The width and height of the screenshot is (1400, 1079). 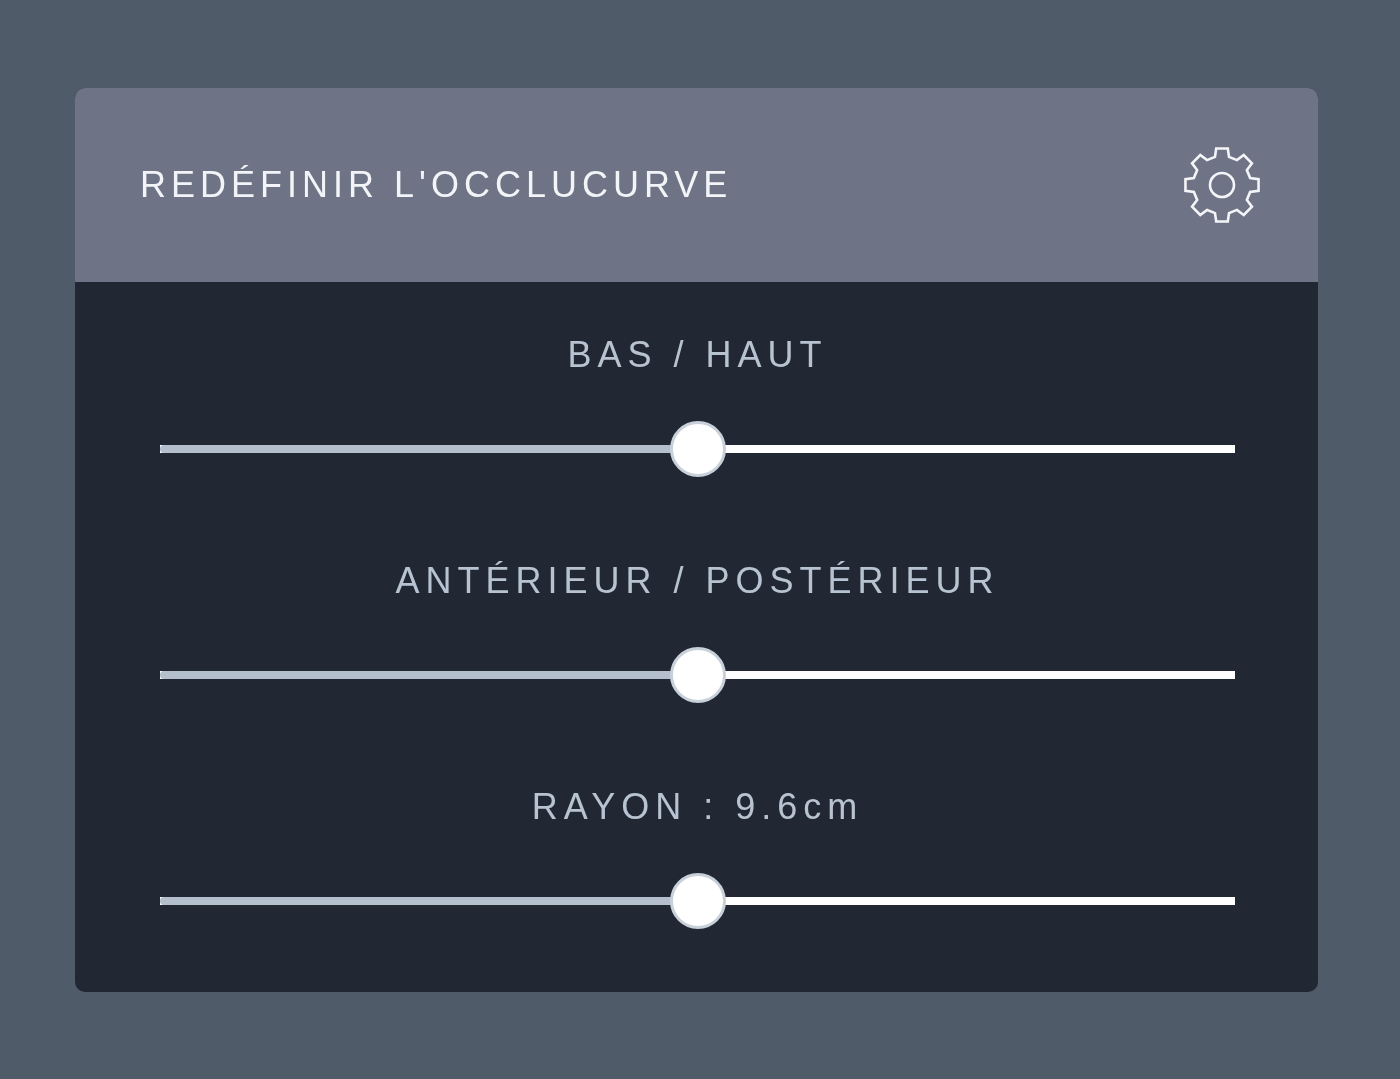 What do you see at coordinates (697, 355) in the screenshot?
I see `slider-label: BAS / HAUT` at bounding box center [697, 355].